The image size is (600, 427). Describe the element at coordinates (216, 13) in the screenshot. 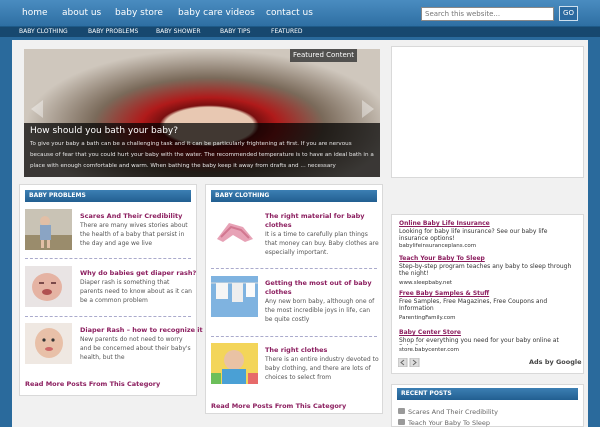

I see `nav-baby-care-videos: baby care videos` at that location.